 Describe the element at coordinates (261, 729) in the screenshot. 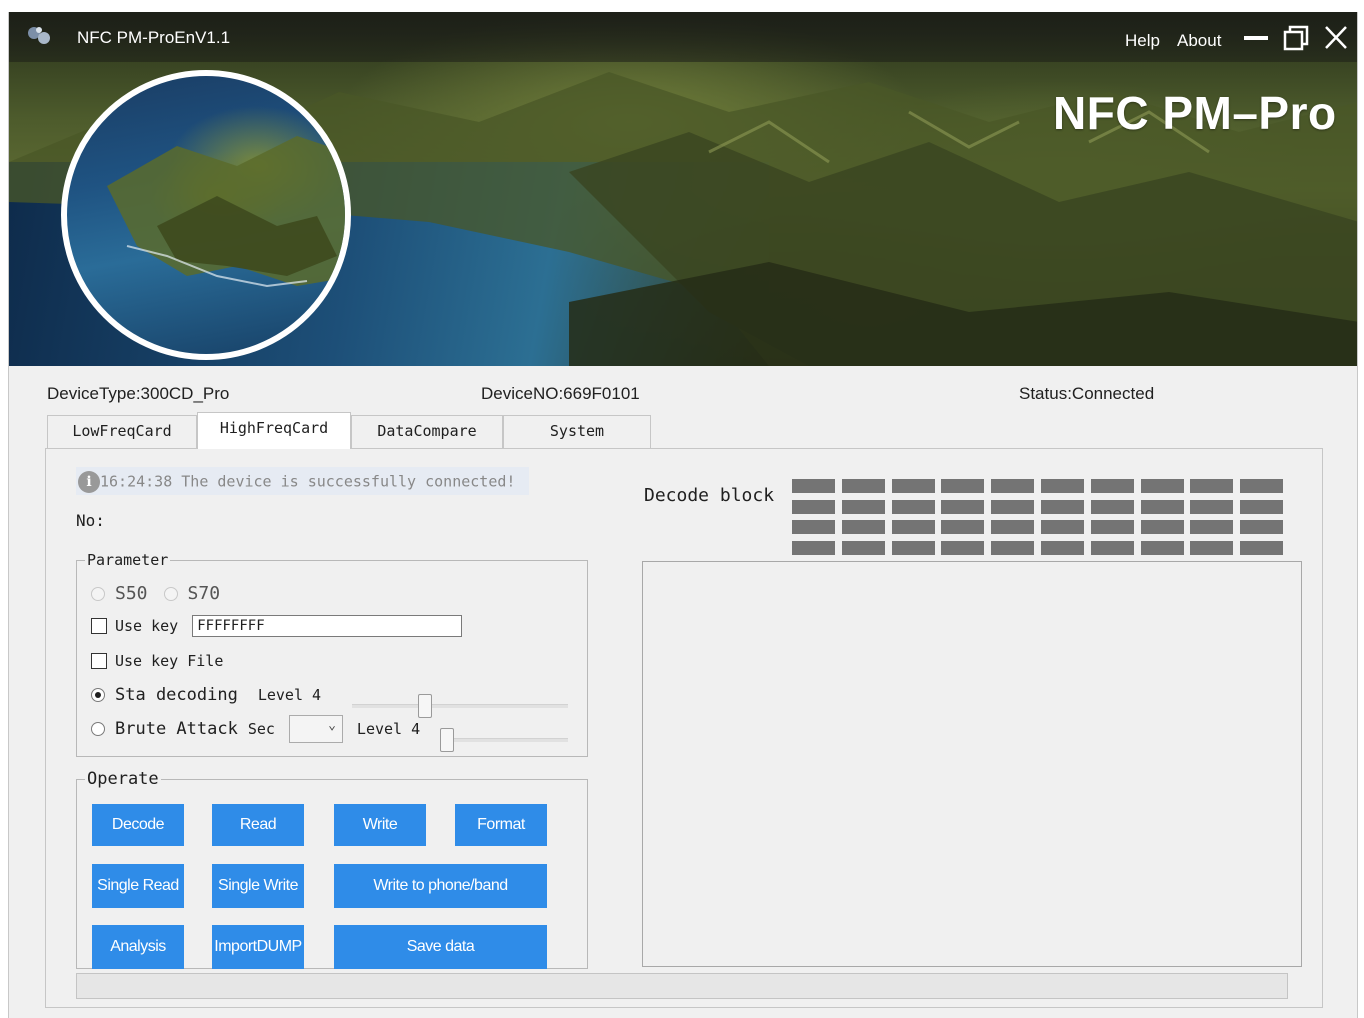

I see `sec-label: Sec` at that location.